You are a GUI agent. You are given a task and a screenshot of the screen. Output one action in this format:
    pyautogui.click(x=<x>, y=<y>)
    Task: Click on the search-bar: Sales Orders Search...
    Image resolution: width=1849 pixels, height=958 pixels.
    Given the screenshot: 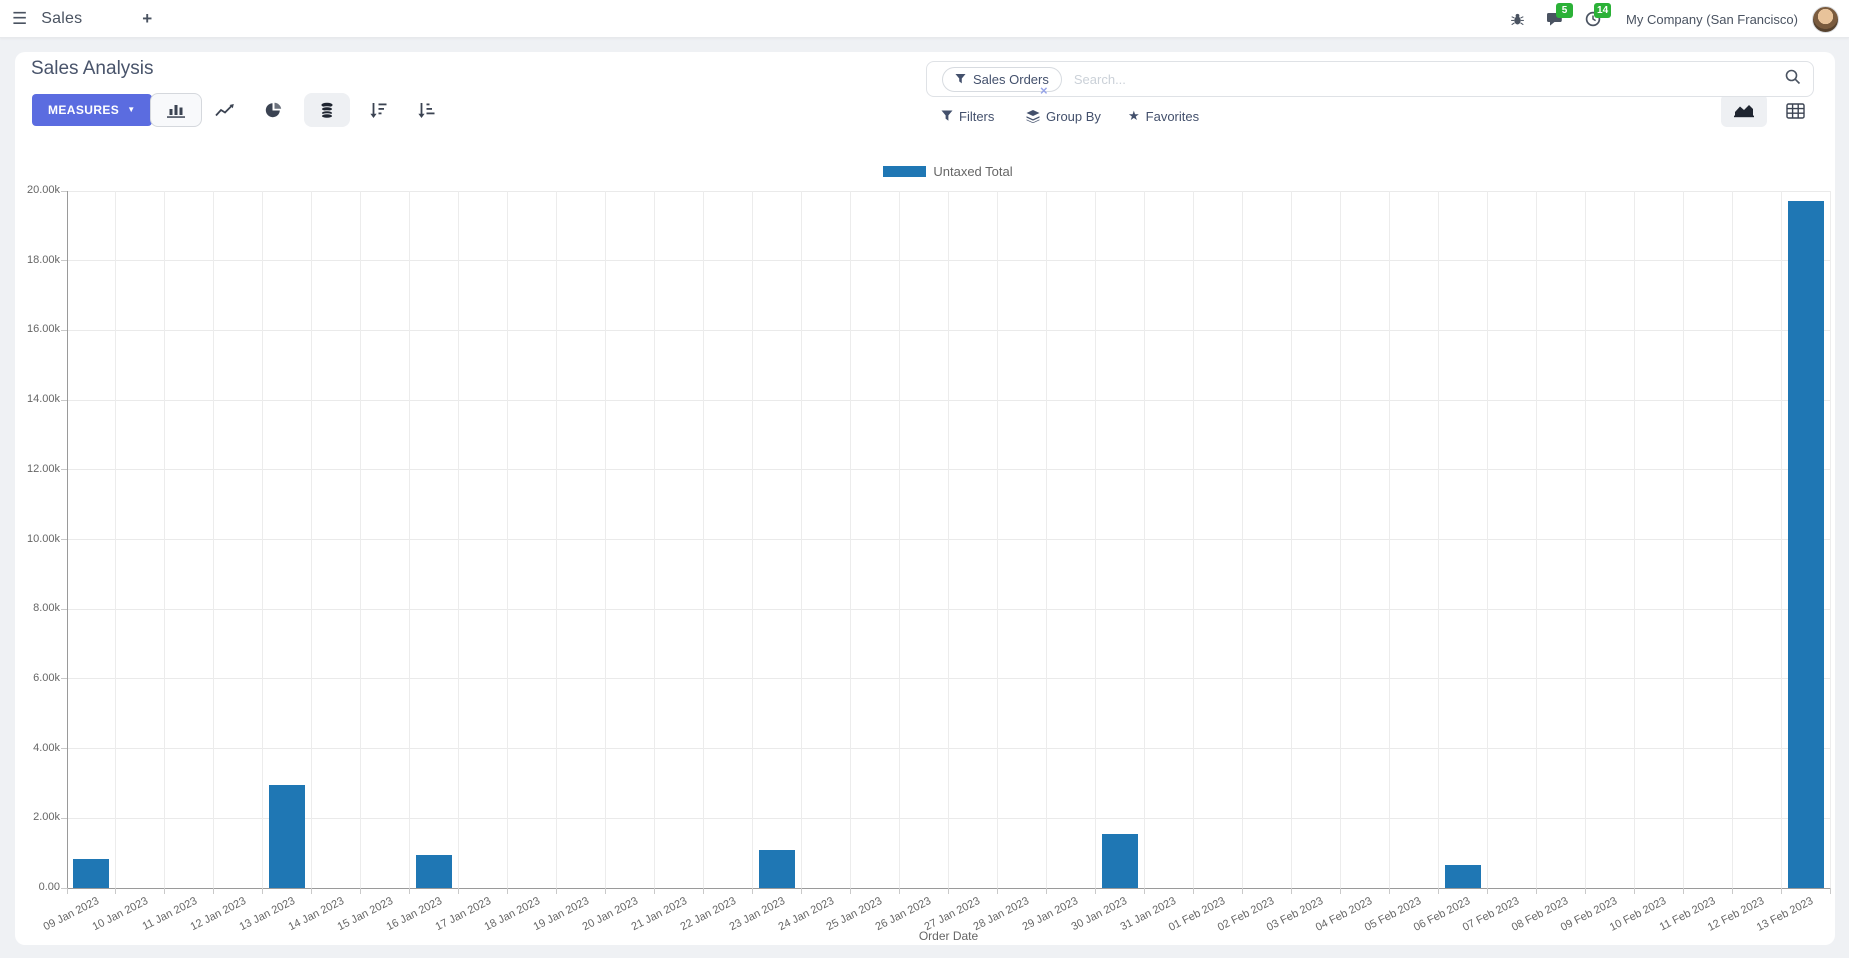 What is the action you would take?
    pyautogui.click(x=1370, y=79)
    